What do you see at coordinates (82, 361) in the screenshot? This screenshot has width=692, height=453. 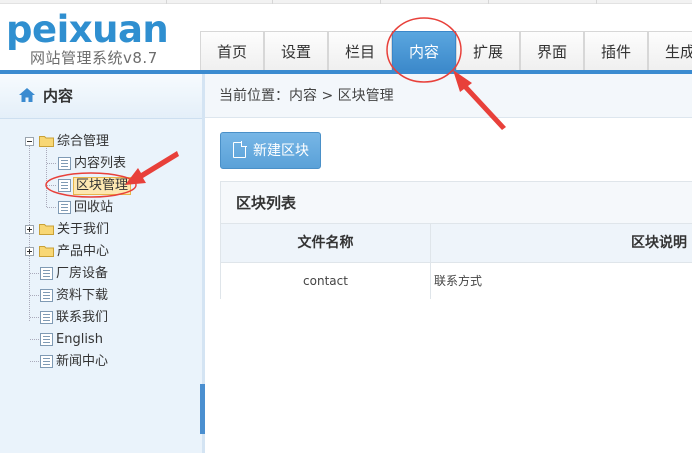 I see `tree-label: 新闻中心` at bounding box center [82, 361].